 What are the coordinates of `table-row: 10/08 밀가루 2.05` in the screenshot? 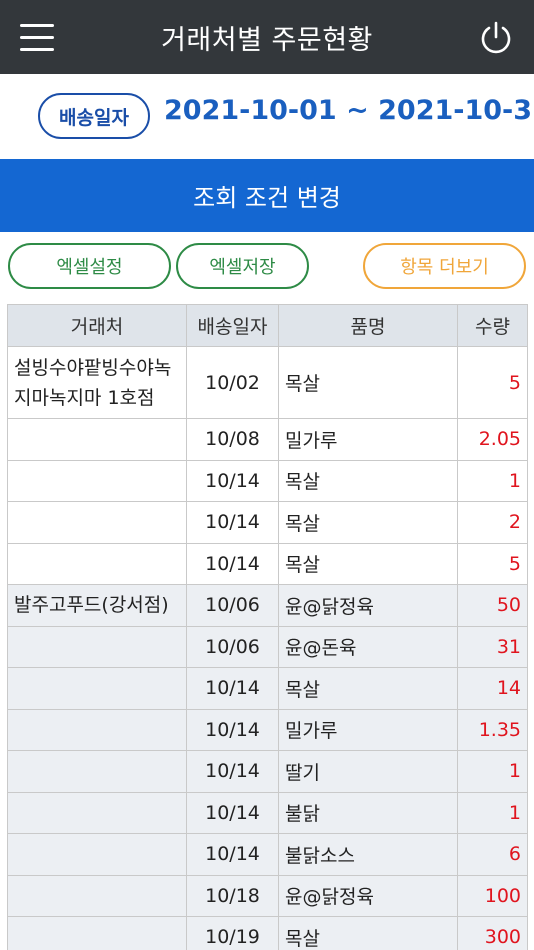 It's located at (267, 439).